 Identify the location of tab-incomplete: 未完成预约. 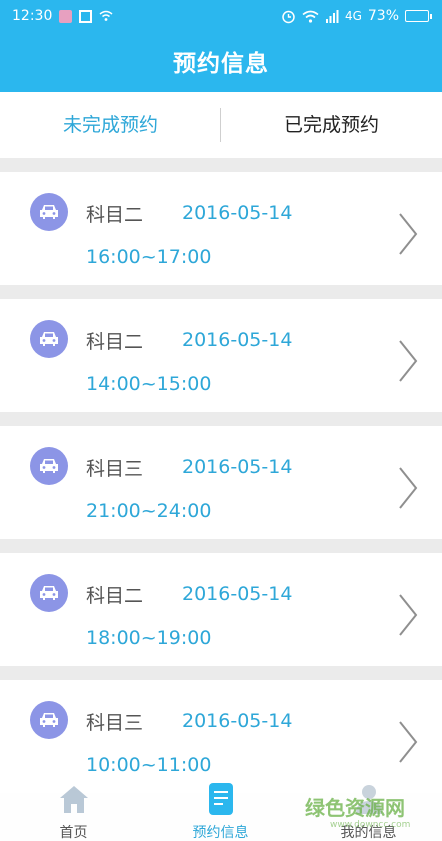
(110, 125).